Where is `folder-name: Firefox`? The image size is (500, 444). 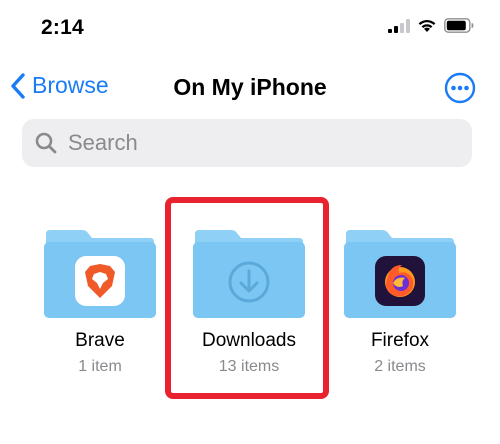 folder-name: Firefox is located at coordinates (400, 340).